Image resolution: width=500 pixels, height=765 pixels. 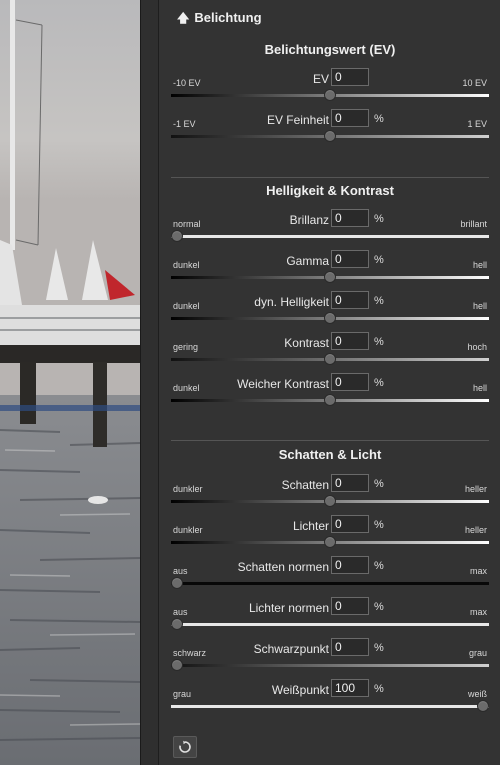 What do you see at coordinates (330, 533) in the screenshot?
I see `slider-row-lichter: dunkler Lichter % heller` at bounding box center [330, 533].